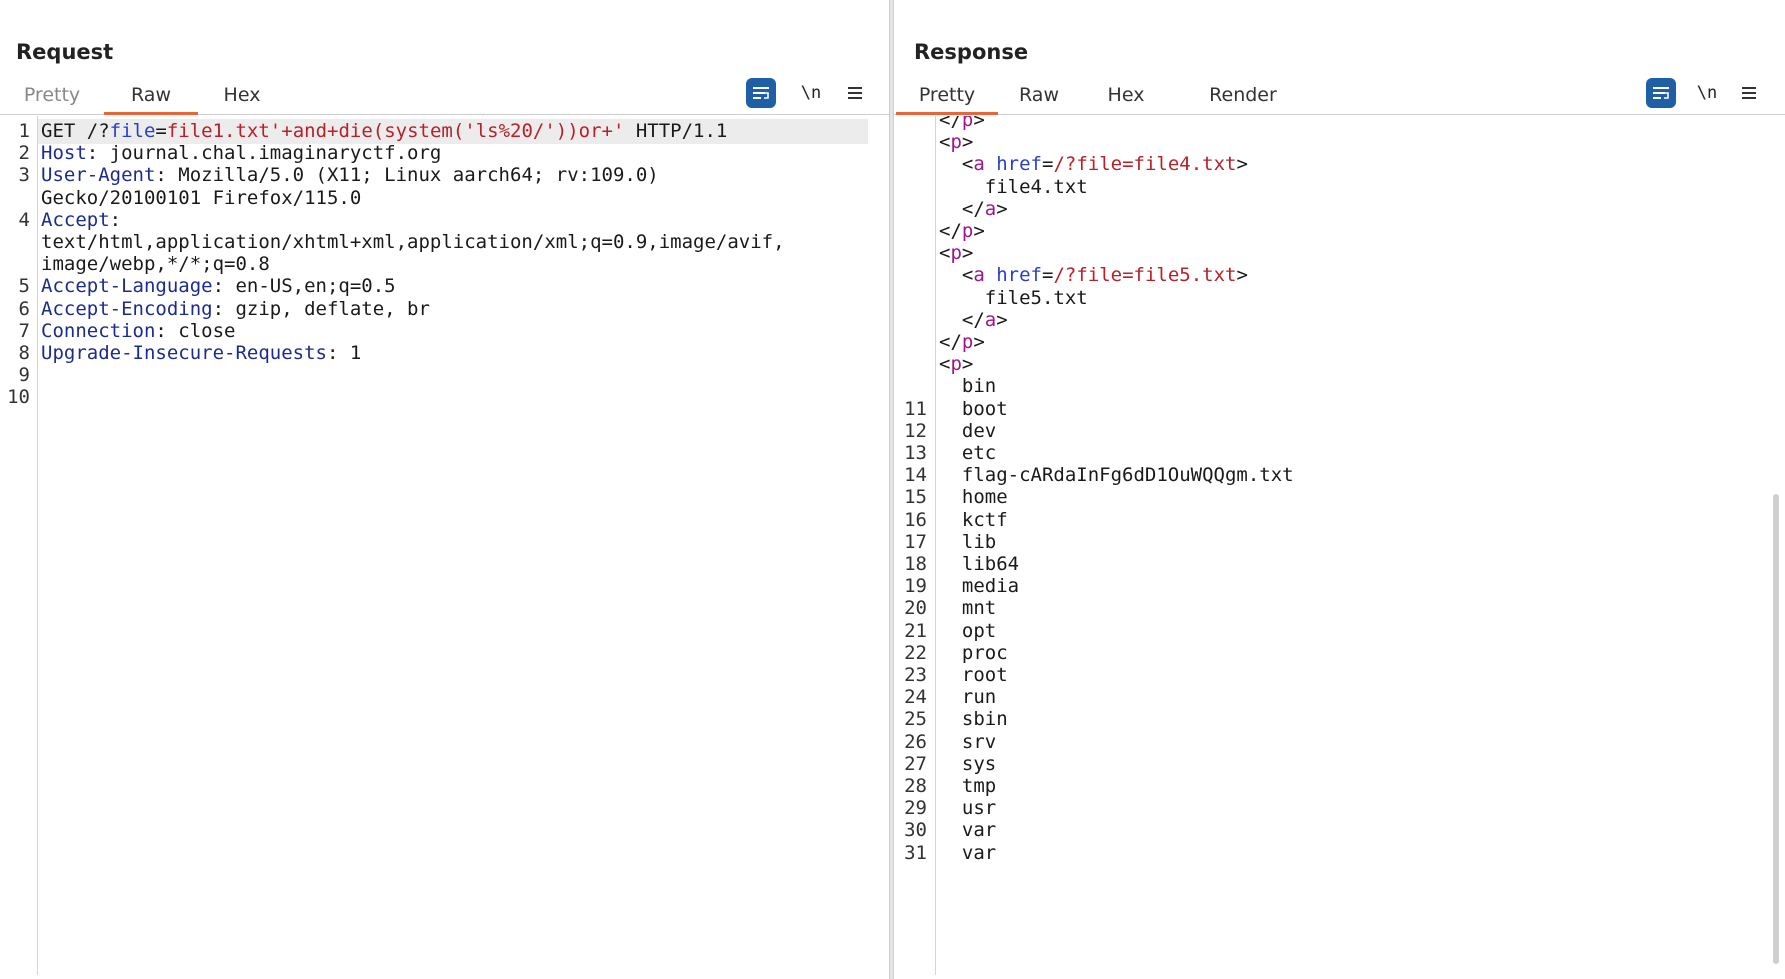 The image size is (1785, 979). Describe the element at coordinates (979, 564) in the screenshot. I see `code-token: lib64` at that location.